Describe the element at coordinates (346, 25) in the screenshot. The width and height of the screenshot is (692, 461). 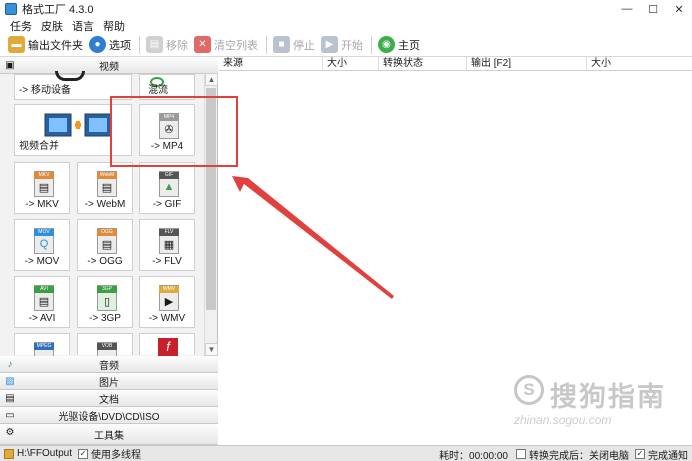
I see `menu-bar: 任务 皮肤 语言 帮助` at that location.